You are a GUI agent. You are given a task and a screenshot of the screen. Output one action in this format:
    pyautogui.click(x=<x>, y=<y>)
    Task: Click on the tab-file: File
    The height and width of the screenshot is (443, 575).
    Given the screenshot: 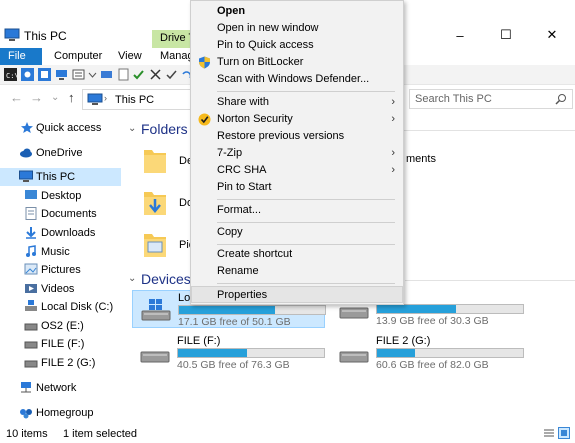 What is the action you would take?
    pyautogui.click(x=21, y=56)
    